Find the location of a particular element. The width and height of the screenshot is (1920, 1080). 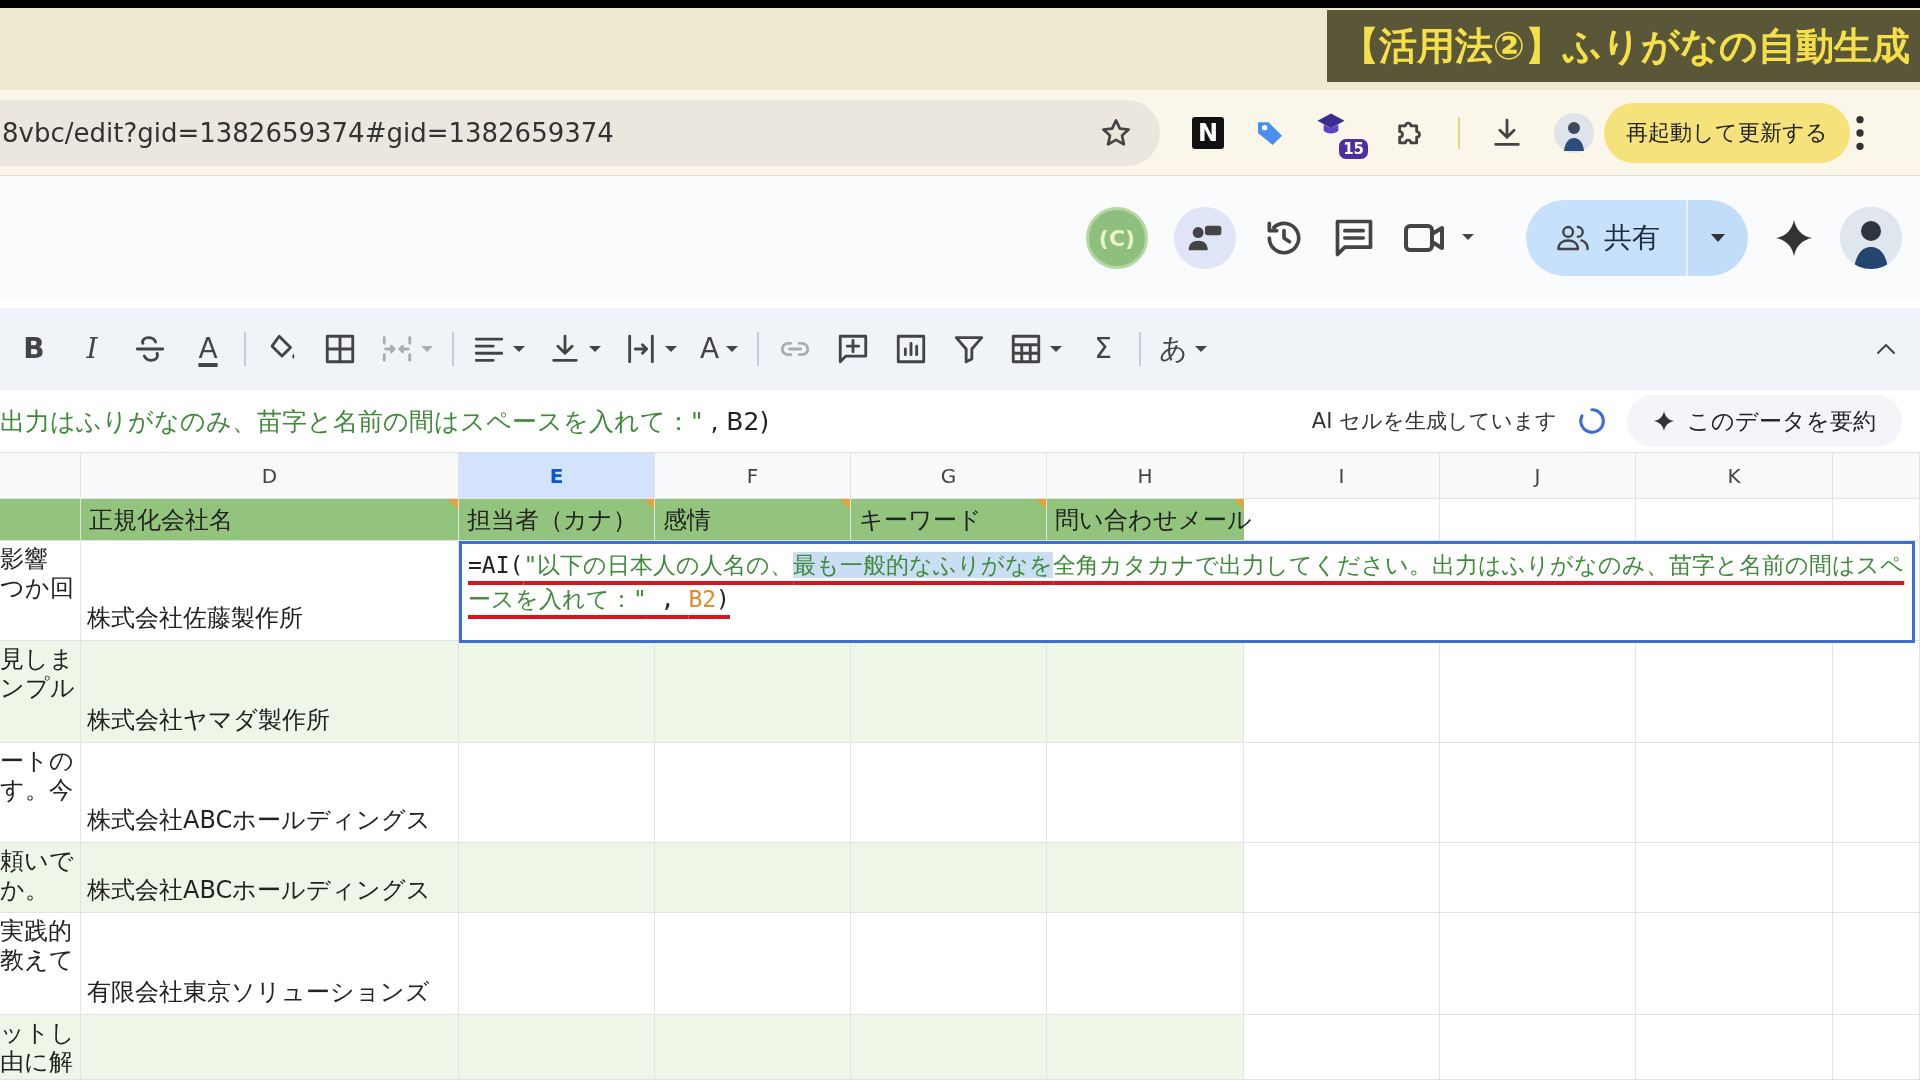

input-tools-button: あ is located at coordinates (1184, 349).